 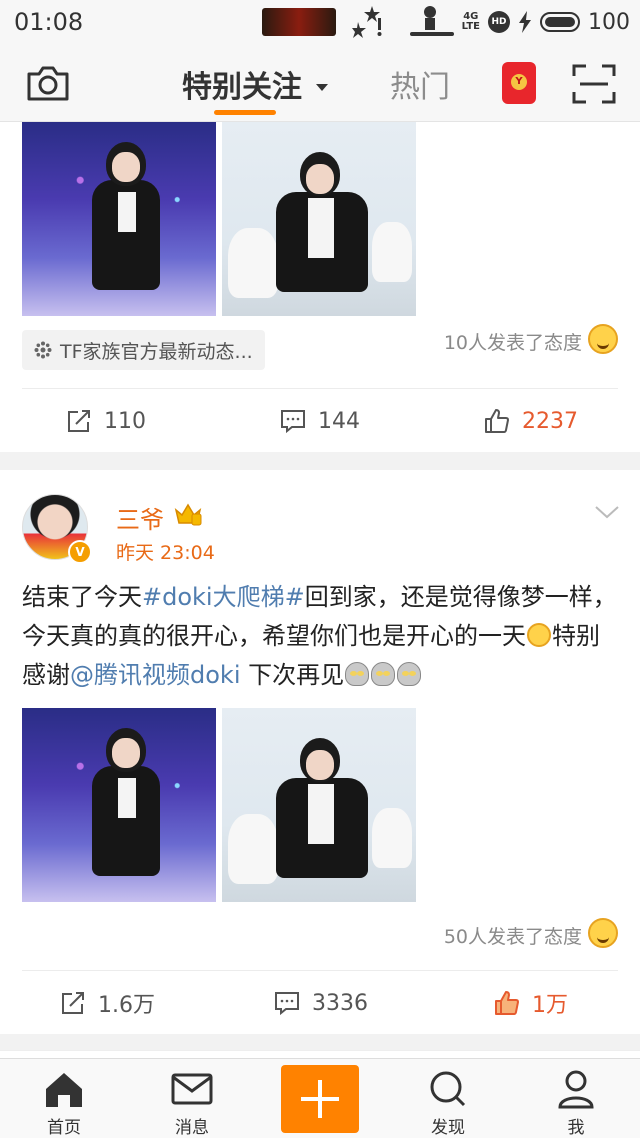 What do you see at coordinates (43, 350) in the screenshot?
I see `gear-icon` at bounding box center [43, 350].